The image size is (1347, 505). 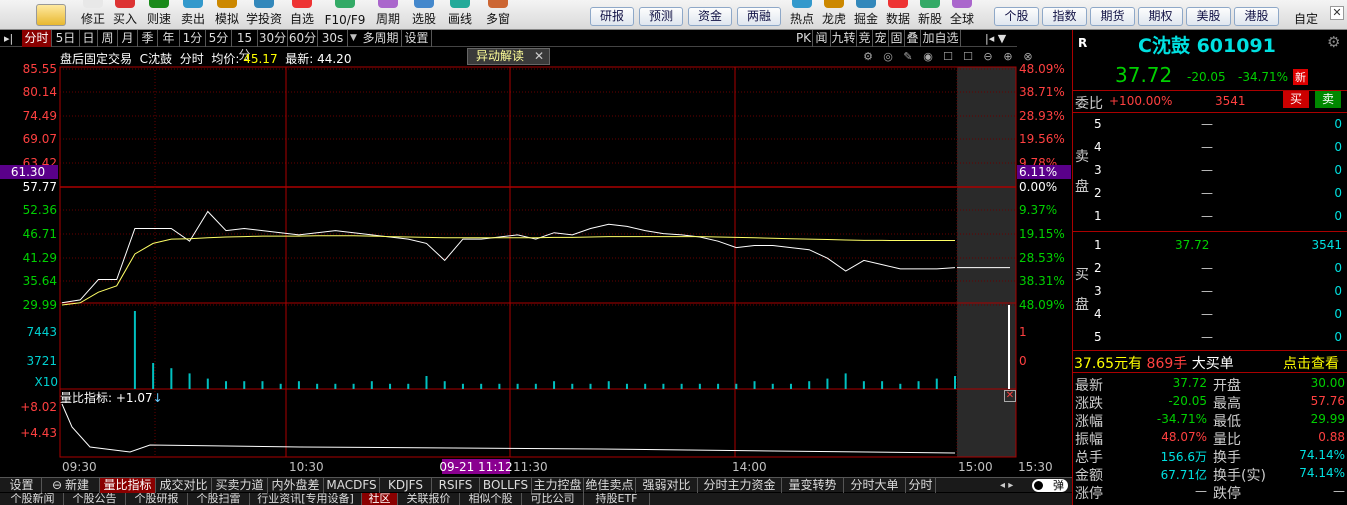 I want to click on period-tab-11: 60分, so click(x=303, y=38).